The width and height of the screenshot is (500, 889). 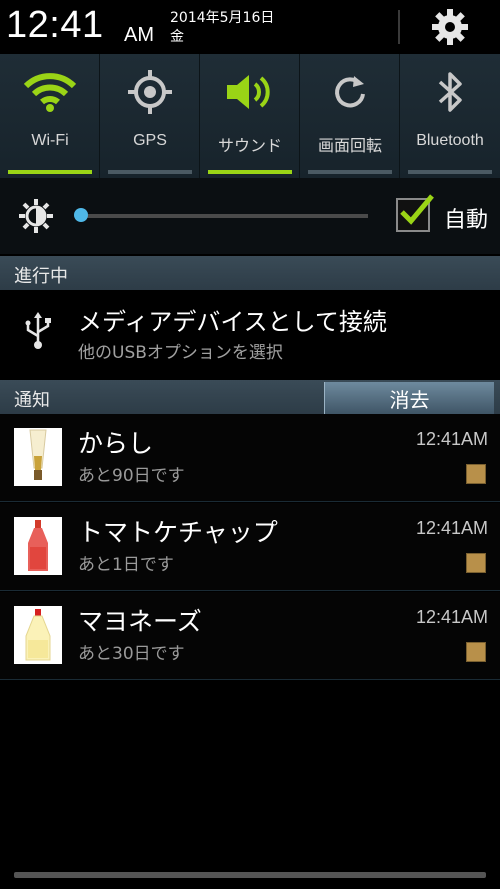 I want to click on toggle-bluetooth: Bluetooth, so click(x=450, y=116).